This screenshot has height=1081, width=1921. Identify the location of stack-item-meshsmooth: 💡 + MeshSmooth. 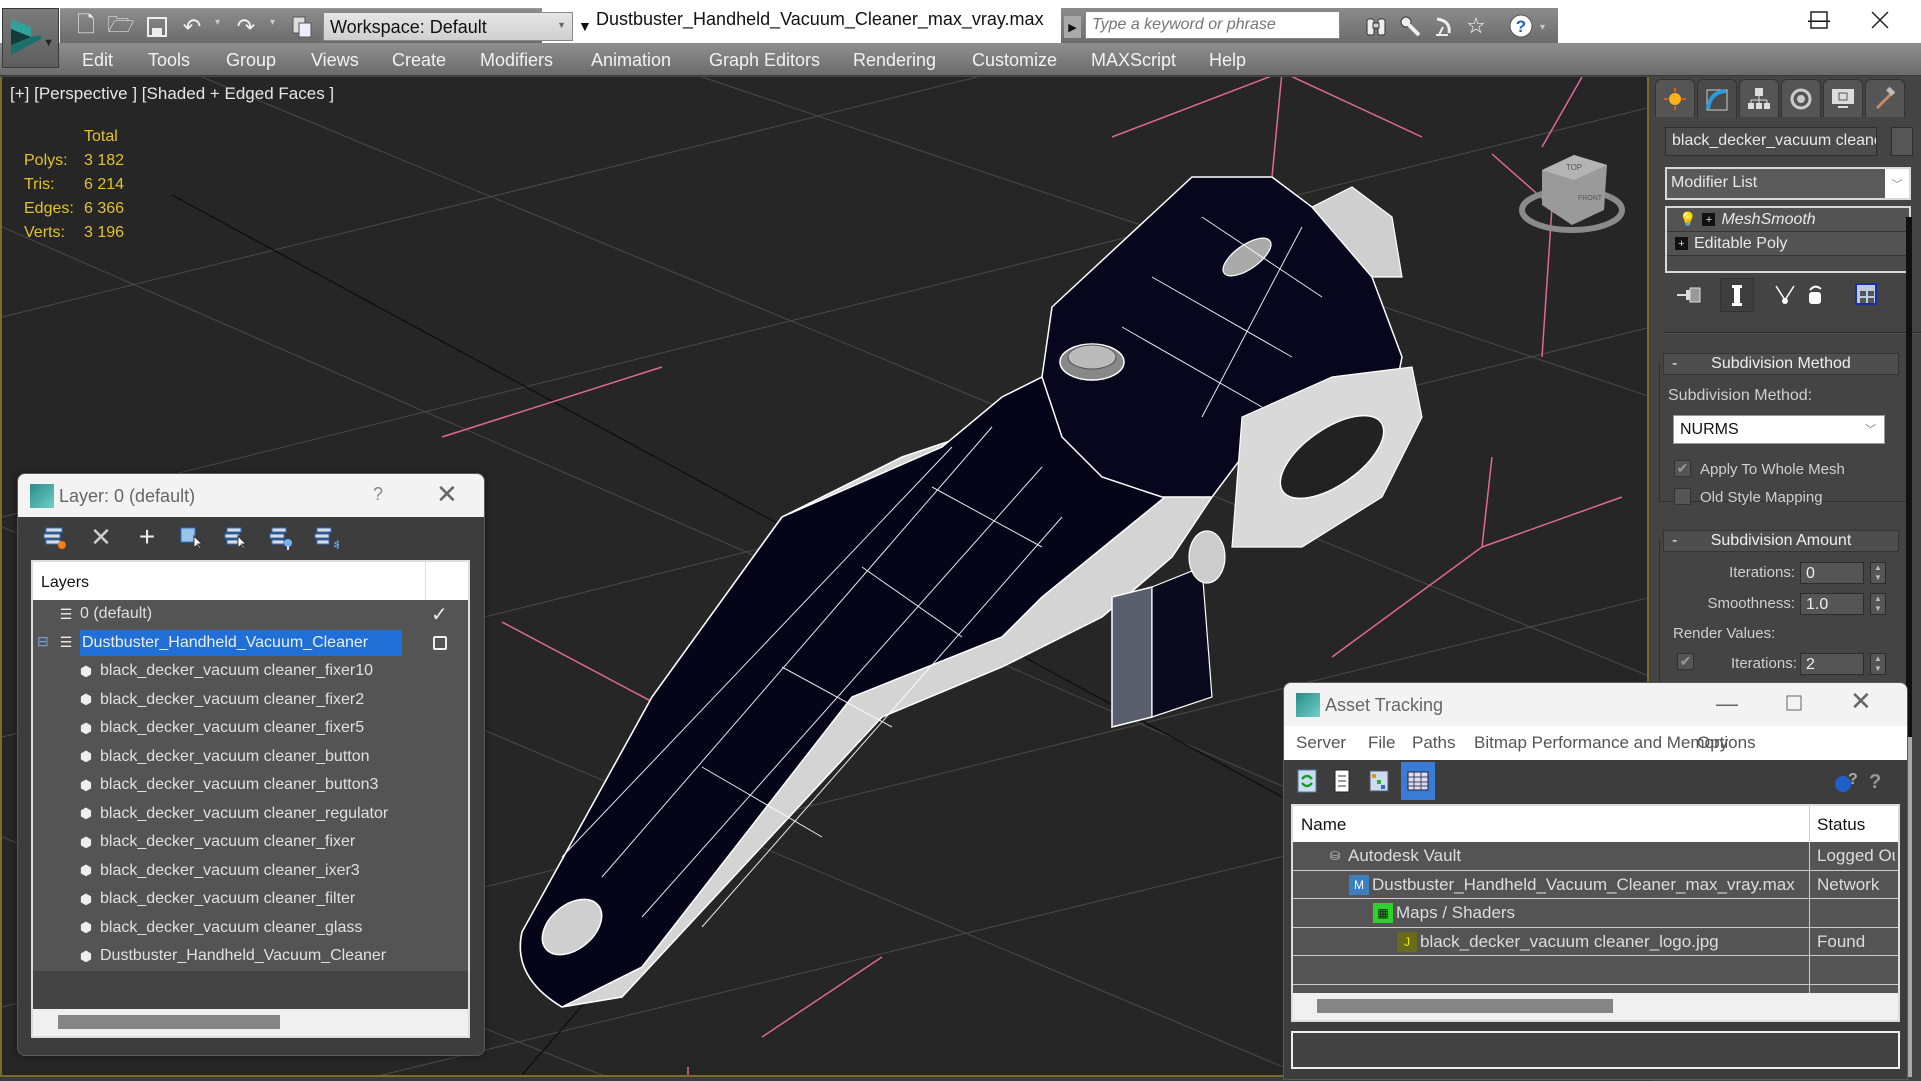
(1788, 220).